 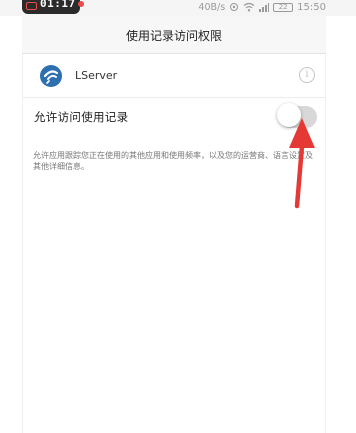 What do you see at coordinates (289, 115) in the screenshot?
I see `toggle-knob` at bounding box center [289, 115].